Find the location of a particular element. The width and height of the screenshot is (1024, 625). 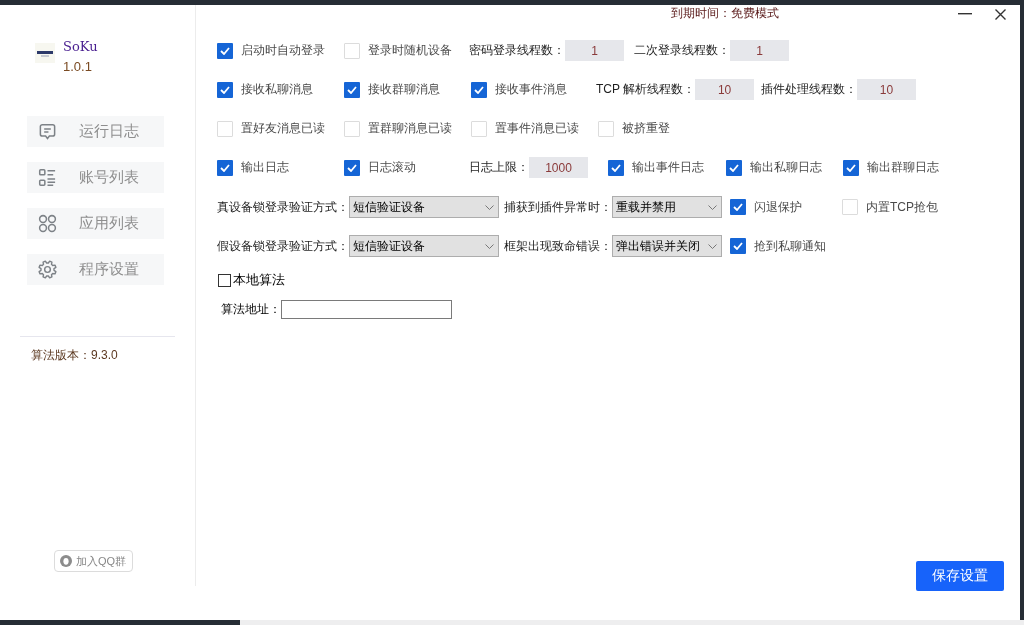

field-label: 真设备锁登录验证方式： is located at coordinates (283, 207).